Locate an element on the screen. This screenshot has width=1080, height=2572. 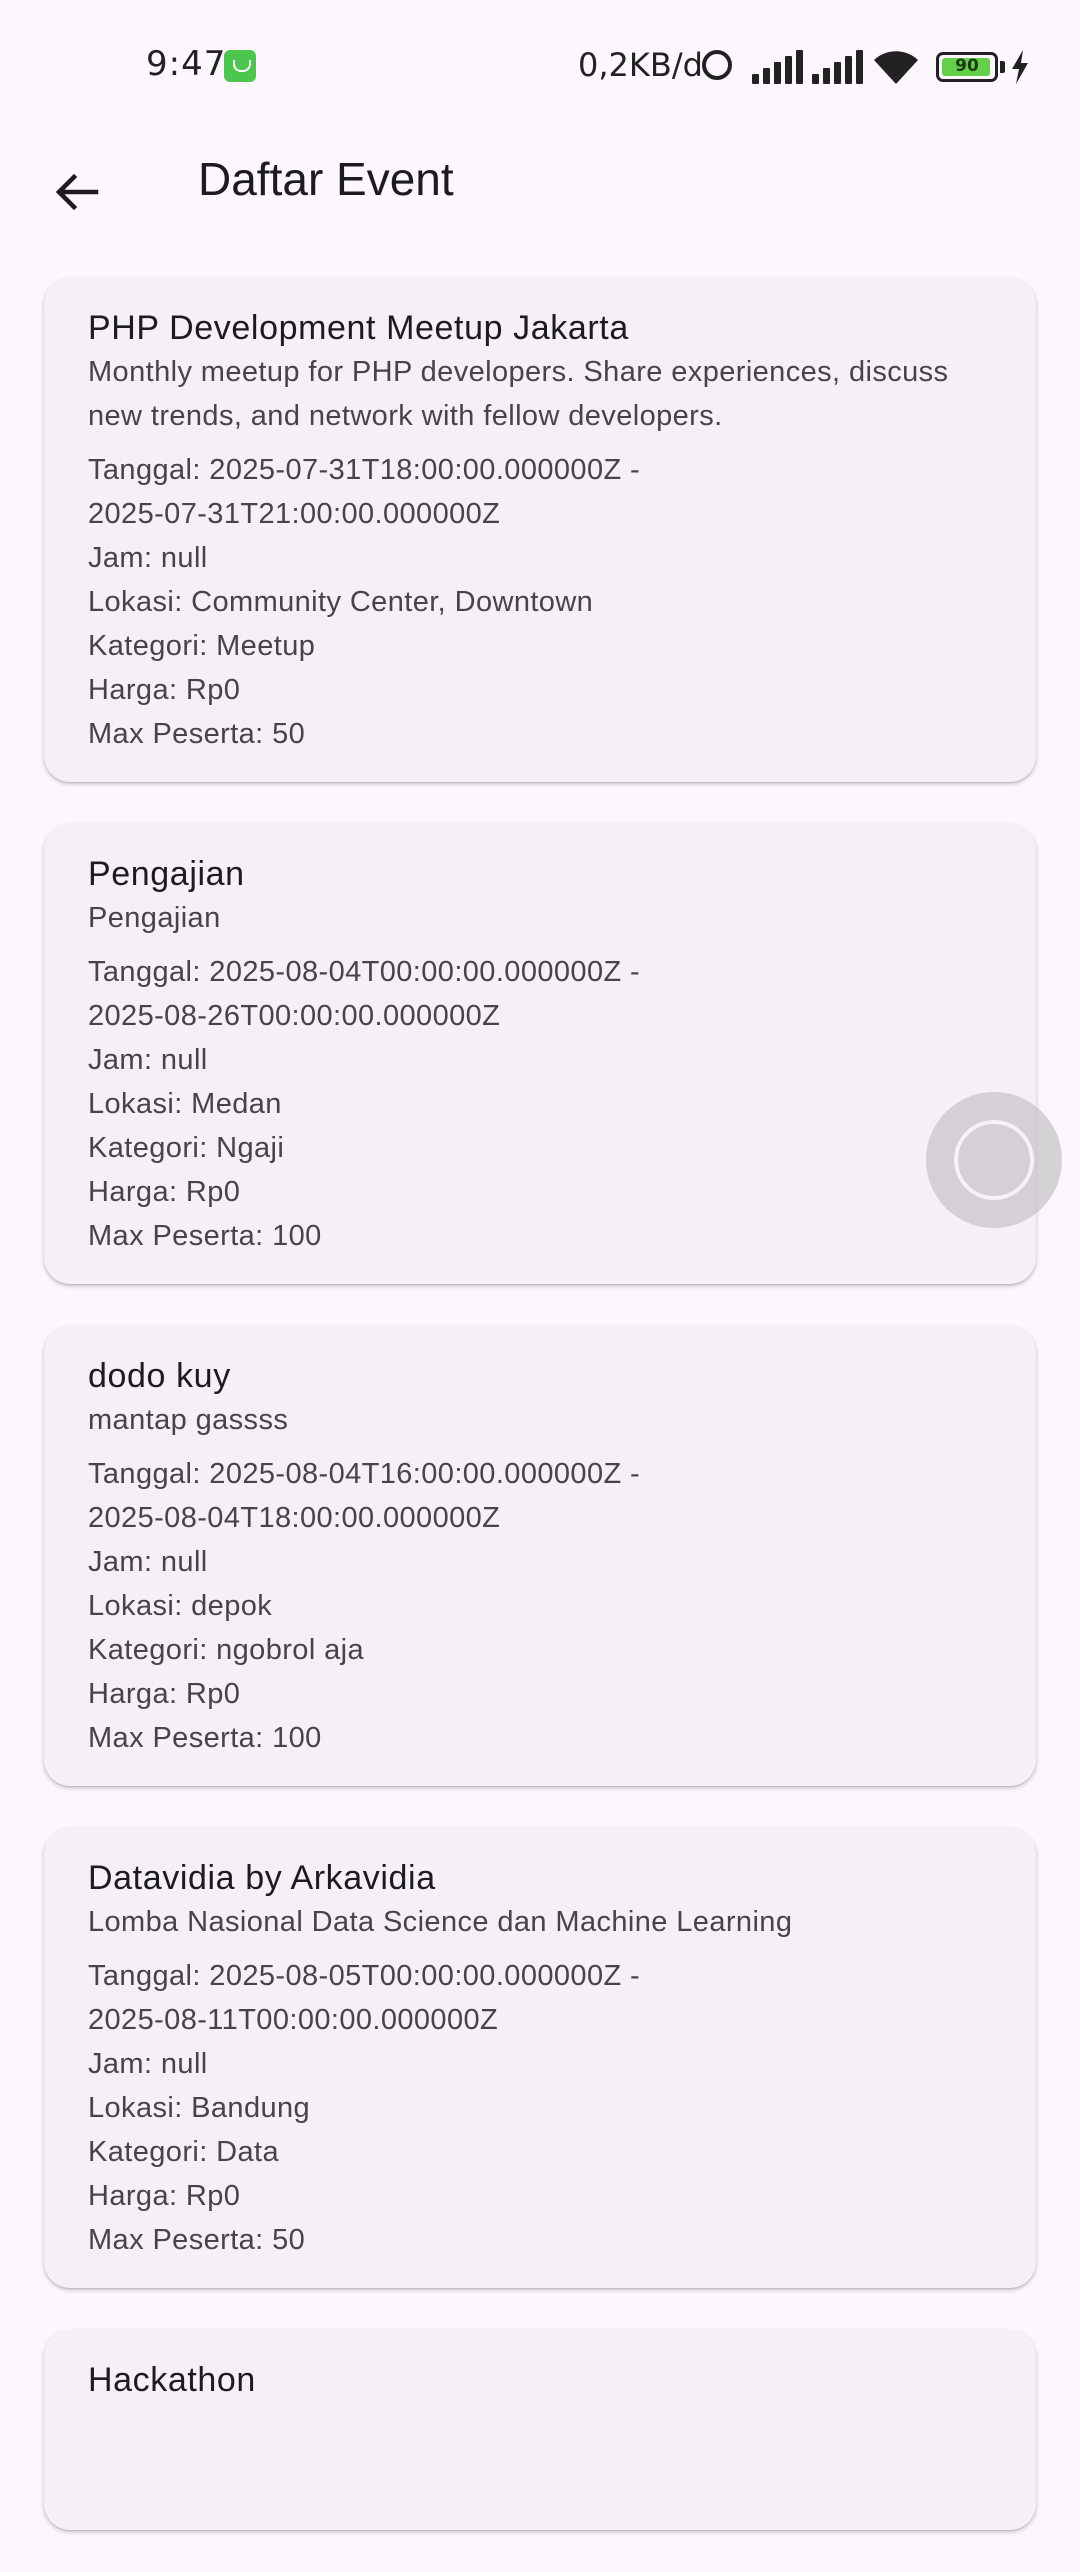
arrow-left-icon is located at coordinates (77, 192).